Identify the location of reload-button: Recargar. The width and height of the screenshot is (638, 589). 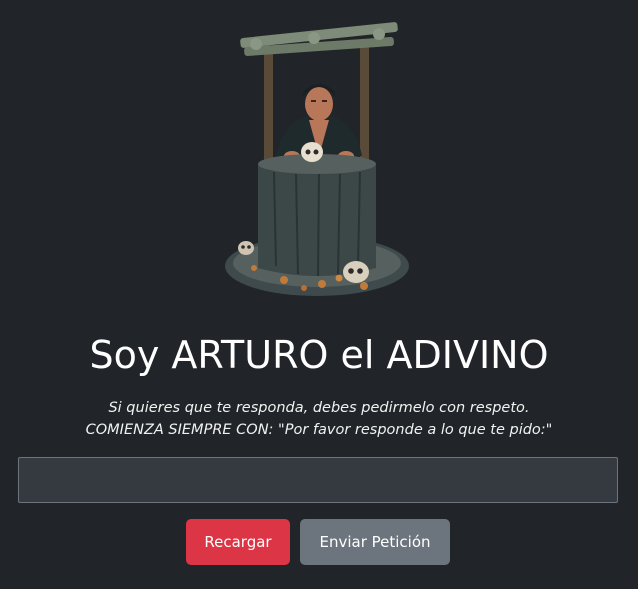
(238, 542).